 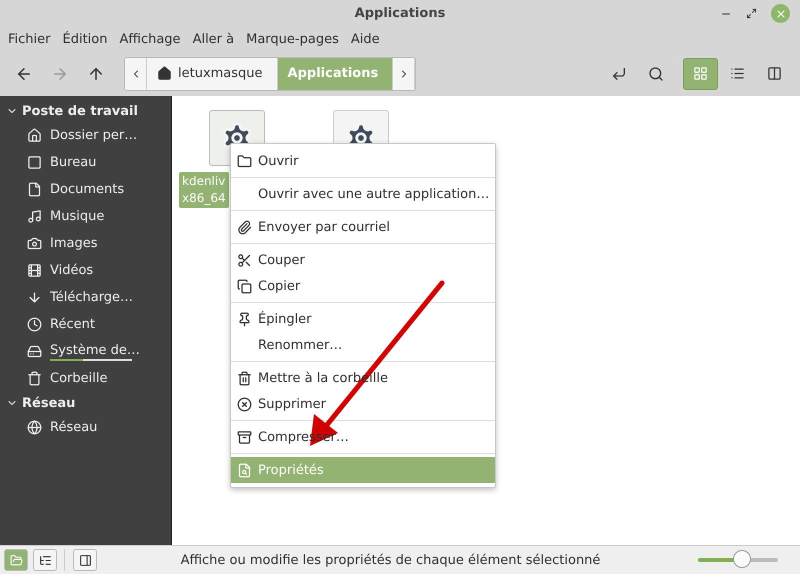 What do you see at coordinates (34, 351) in the screenshot?
I see `drive-icon` at bounding box center [34, 351].